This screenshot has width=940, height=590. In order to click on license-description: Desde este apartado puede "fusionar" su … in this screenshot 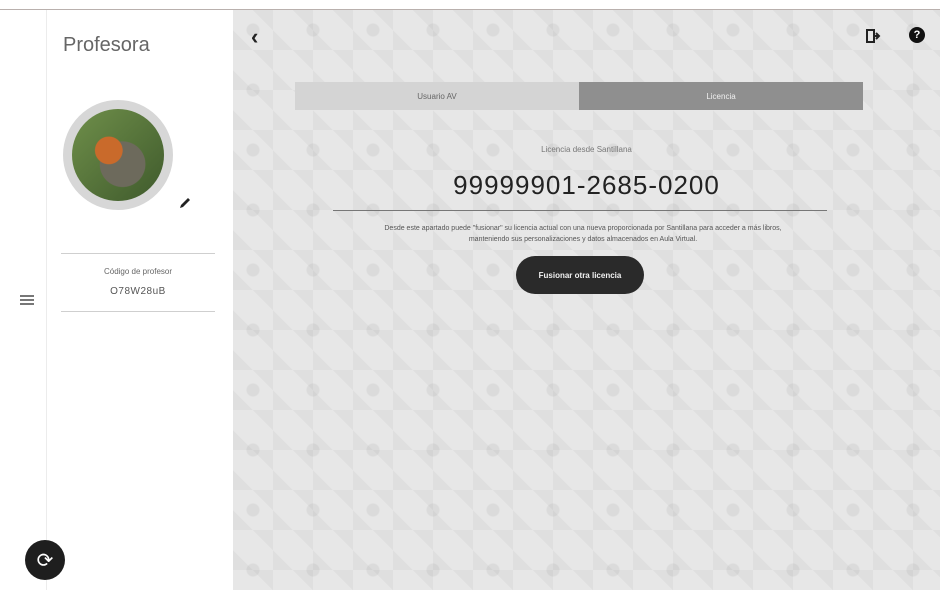, I will do `click(583, 234)`.